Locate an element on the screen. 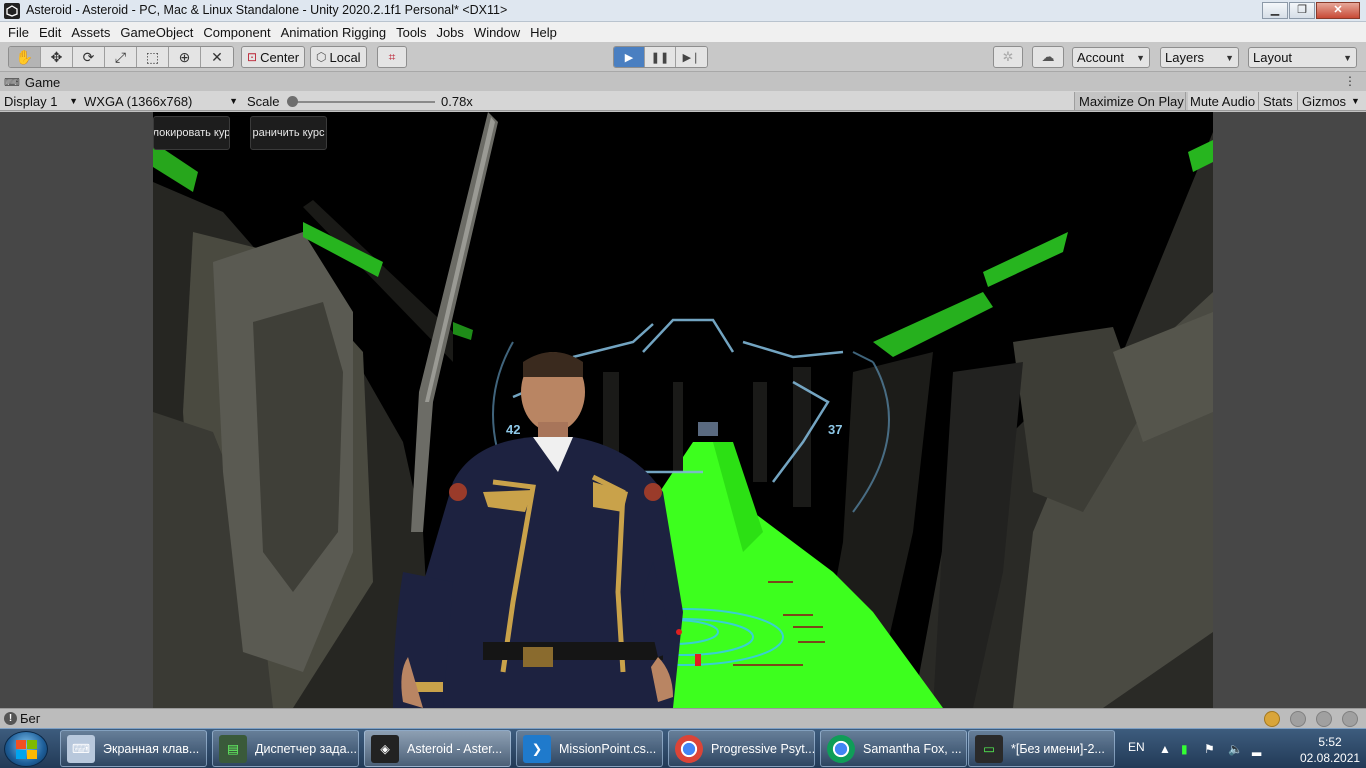 Image resolution: width=1366 pixels, height=768 pixels. unity-app-icon is located at coordinates (12, 11).